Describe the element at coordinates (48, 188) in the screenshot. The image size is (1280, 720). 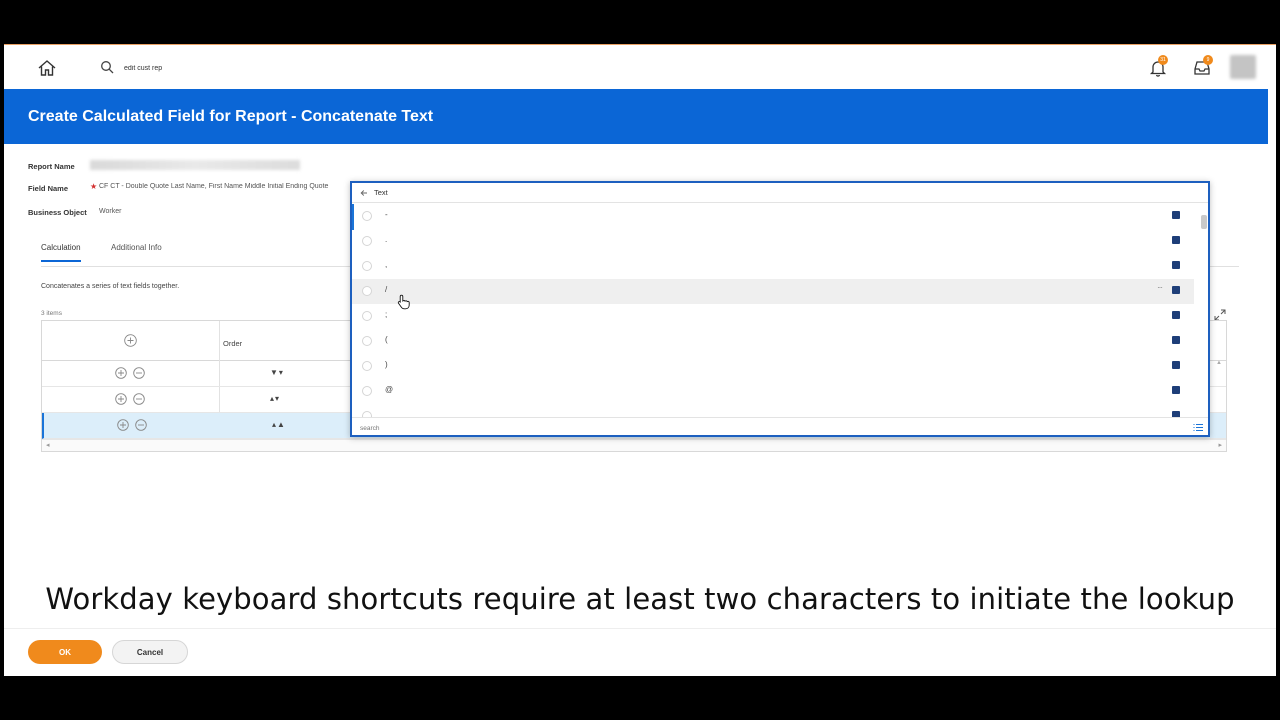
I see `field-name-label: Field Name` at that location.